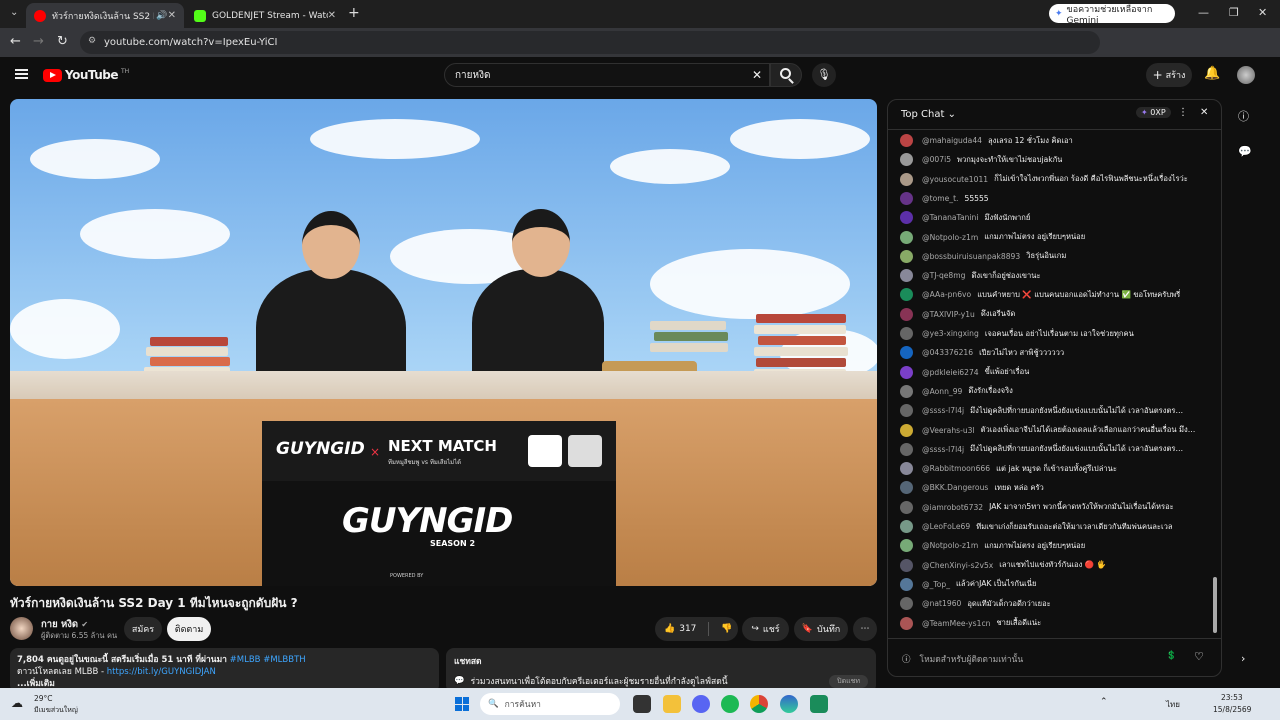  I want to click on chat-author: @iamrobot6732, so click(952, 507).